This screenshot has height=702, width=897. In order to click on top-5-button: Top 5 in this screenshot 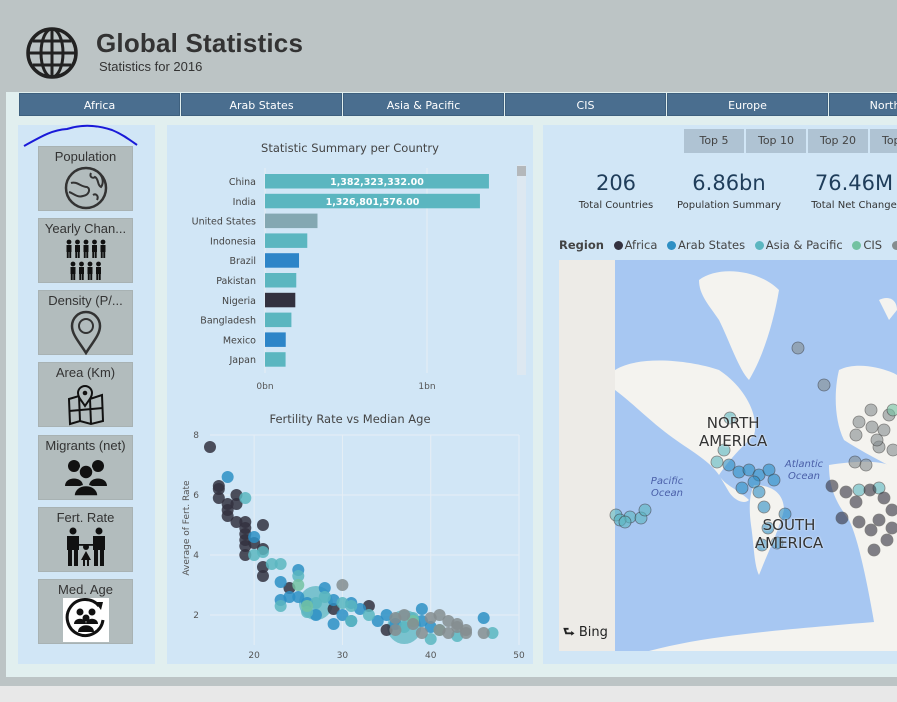, I will do `click(714, 141)`.